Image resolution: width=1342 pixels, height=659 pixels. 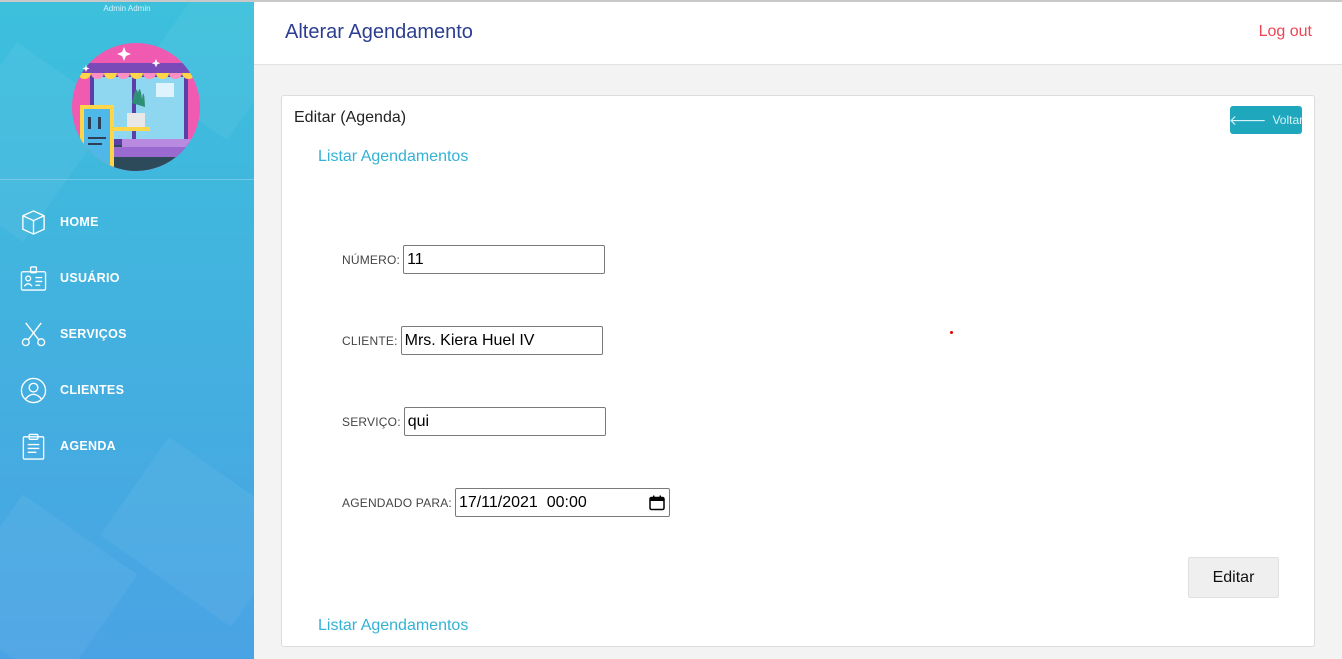 I want to click on sidebar-item-label: CLIENTES, so click(x=92, y=390).